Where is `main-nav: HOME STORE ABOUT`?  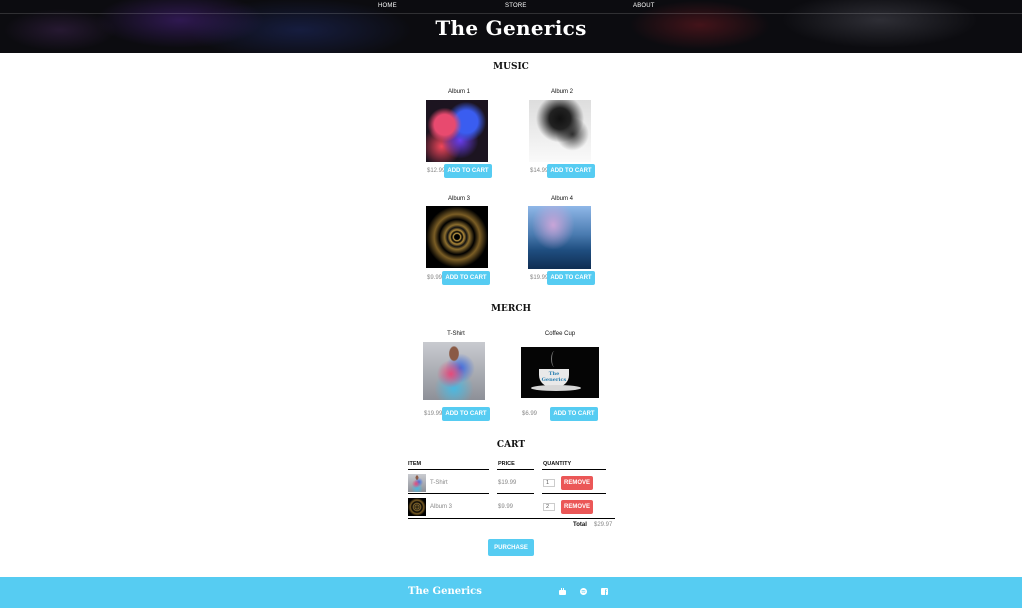
main-nav: HOME STORE ABOUT is located at coordinates (511, 7).